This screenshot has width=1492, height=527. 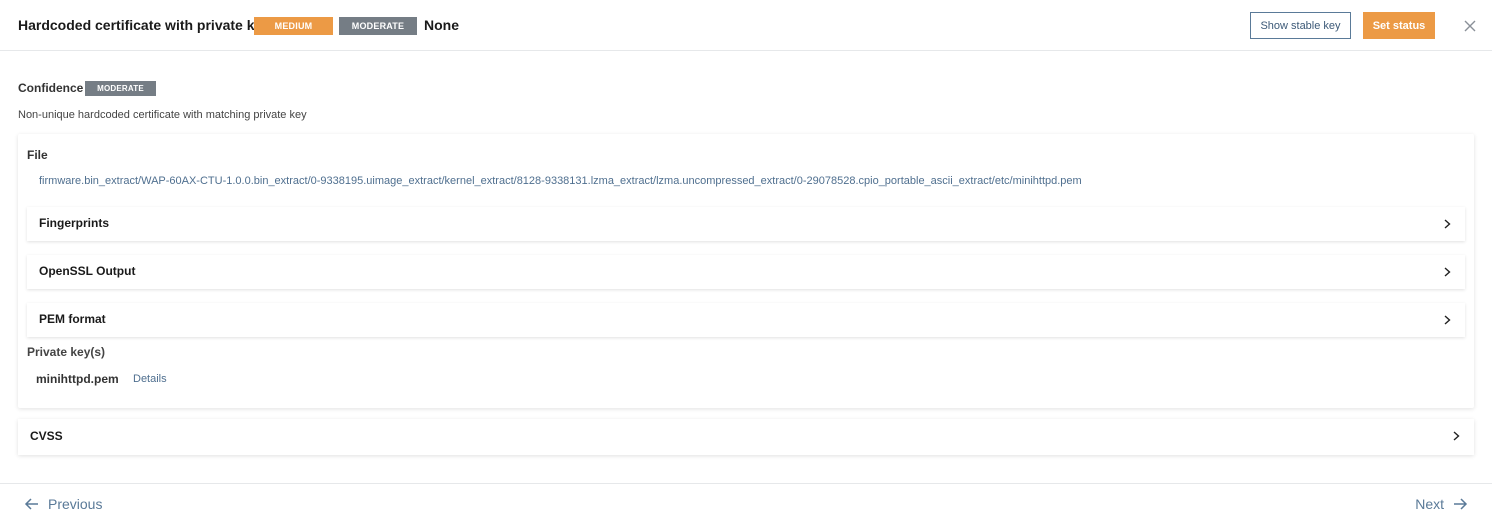 What do you see at coordinates (150, 379) in the screenshot?
I see `private-key-details-link: Details` at bounding box center [150, 379].